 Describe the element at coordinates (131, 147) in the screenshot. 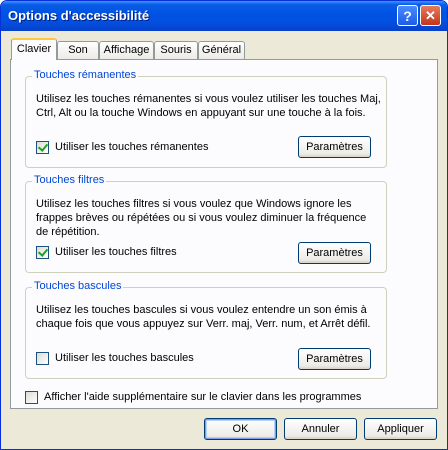

I see `checkbox-label: Utiliser les touches rémanentes` at that location.